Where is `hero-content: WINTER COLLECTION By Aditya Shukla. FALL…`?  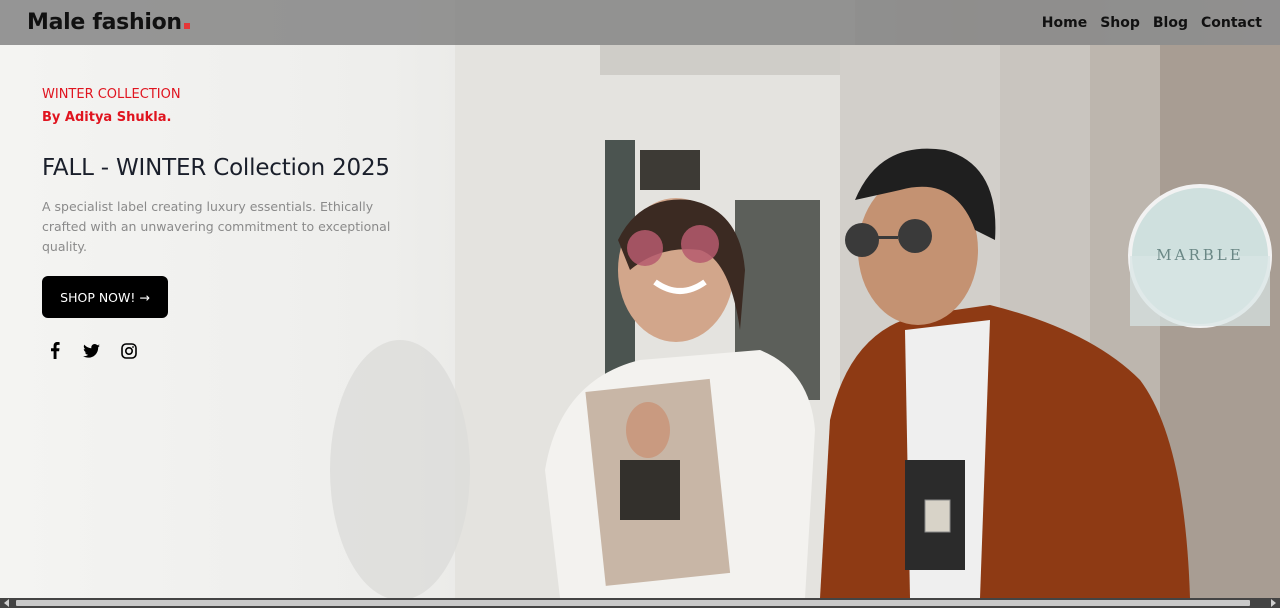 hero-content: WINTER COLLECTION By Aditya Shukla. FALL… is located at coordinates (232, 223).